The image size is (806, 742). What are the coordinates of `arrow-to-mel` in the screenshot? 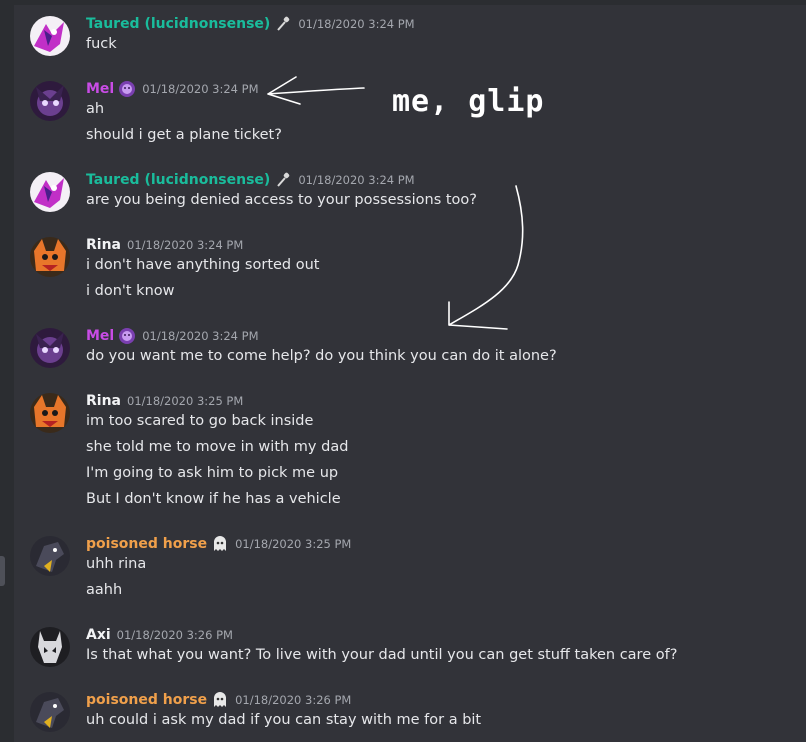 It's located at (316, 90).